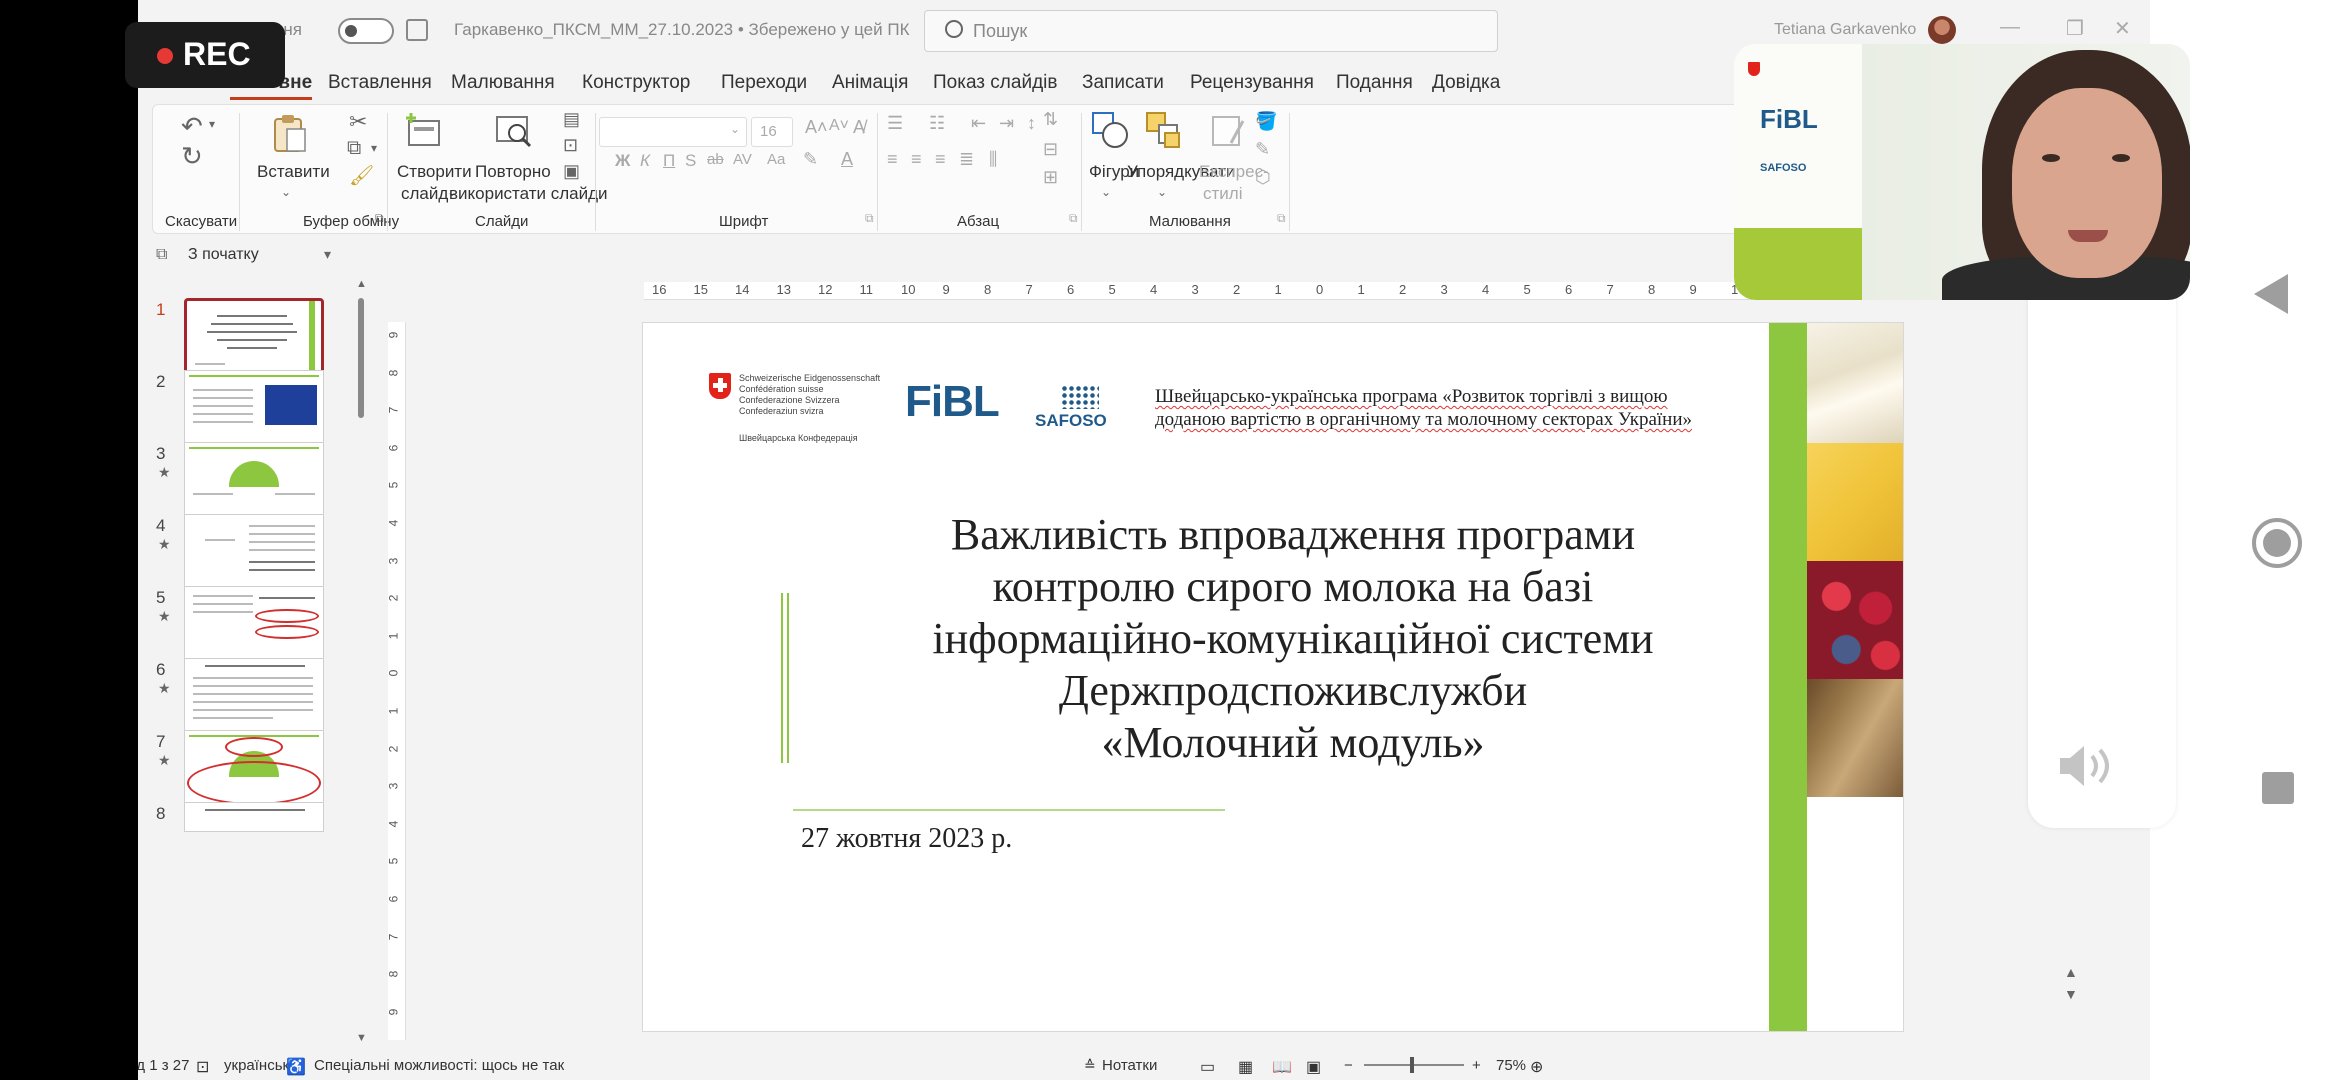 The height and width of the screenshot is (1080, 2340). Describe the element at coordinates (870, 83) in the screenshot. I see `tab-animations: Анімація` at that location.